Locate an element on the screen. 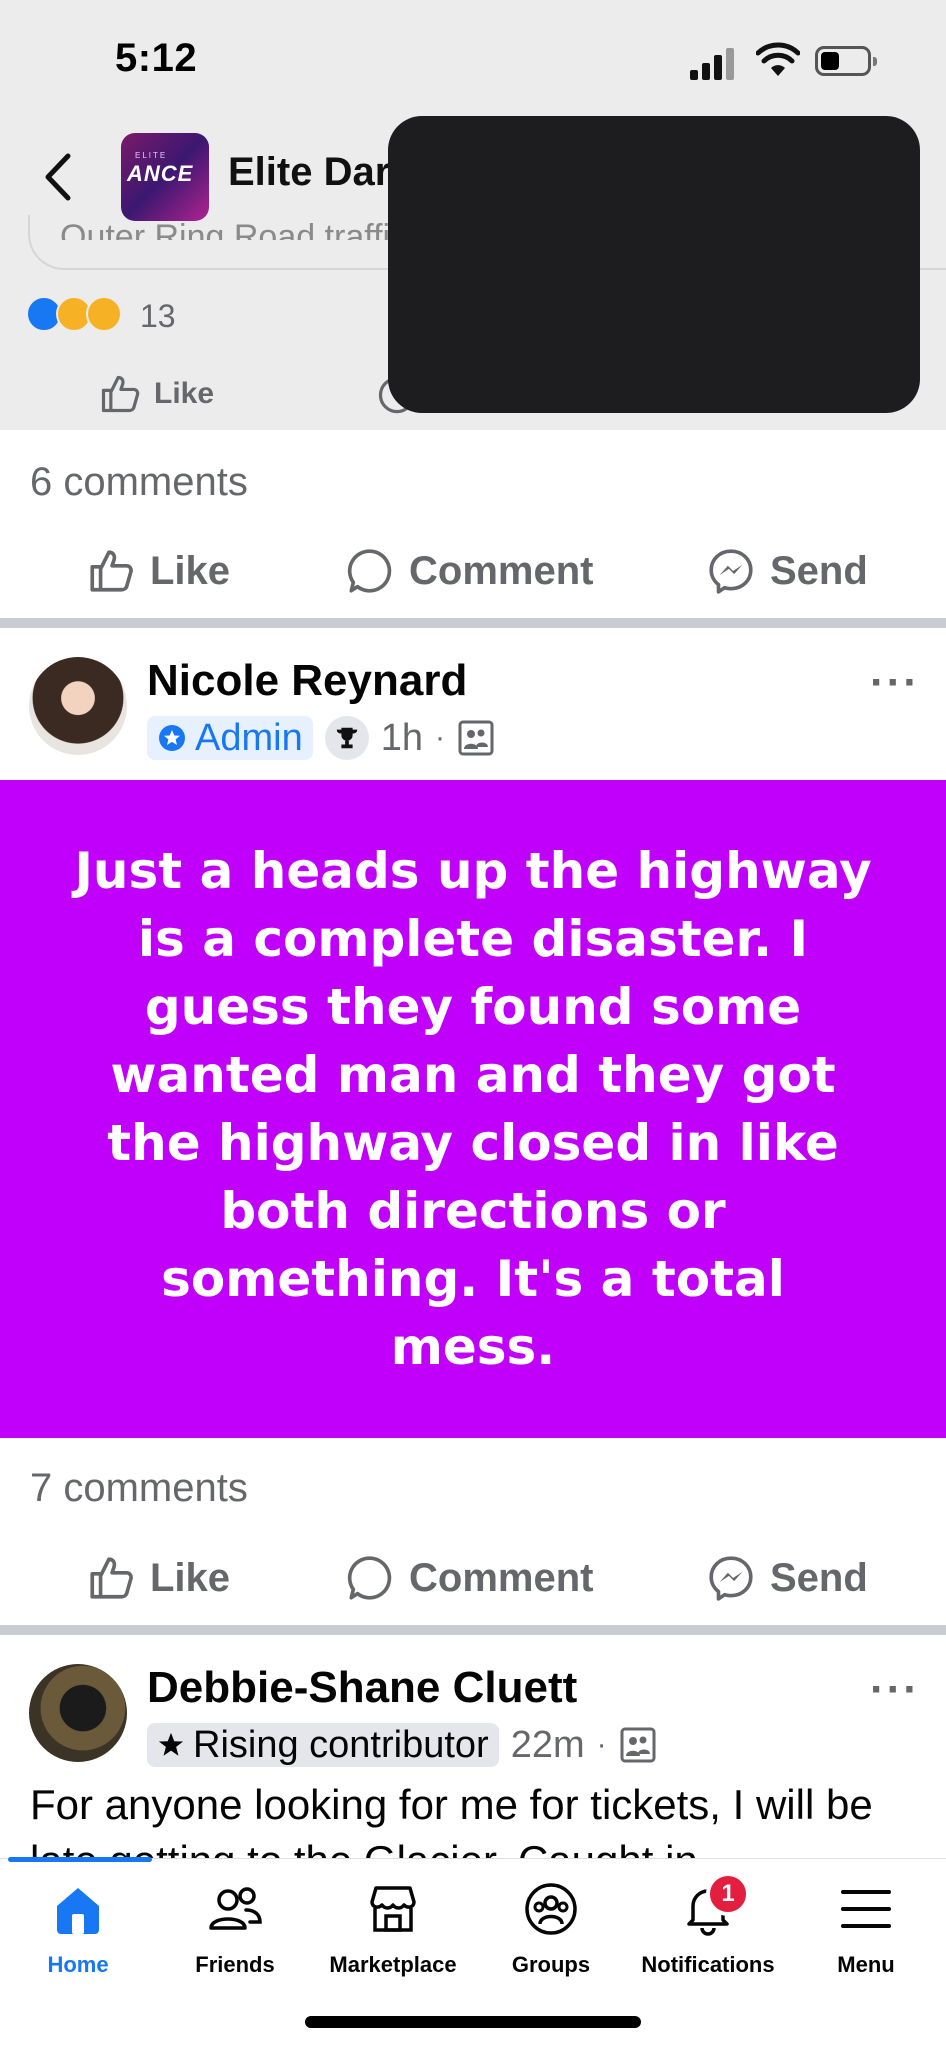  notification-count-badge: 1 is located at coordinates (728, 1894).